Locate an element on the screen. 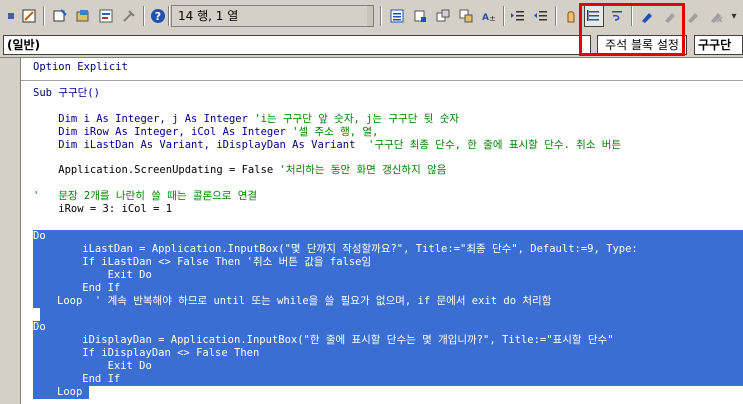 The height and width of the screenshot is (404, 743). procedure-combo: 구구단 is located at coordinates (718, 45).